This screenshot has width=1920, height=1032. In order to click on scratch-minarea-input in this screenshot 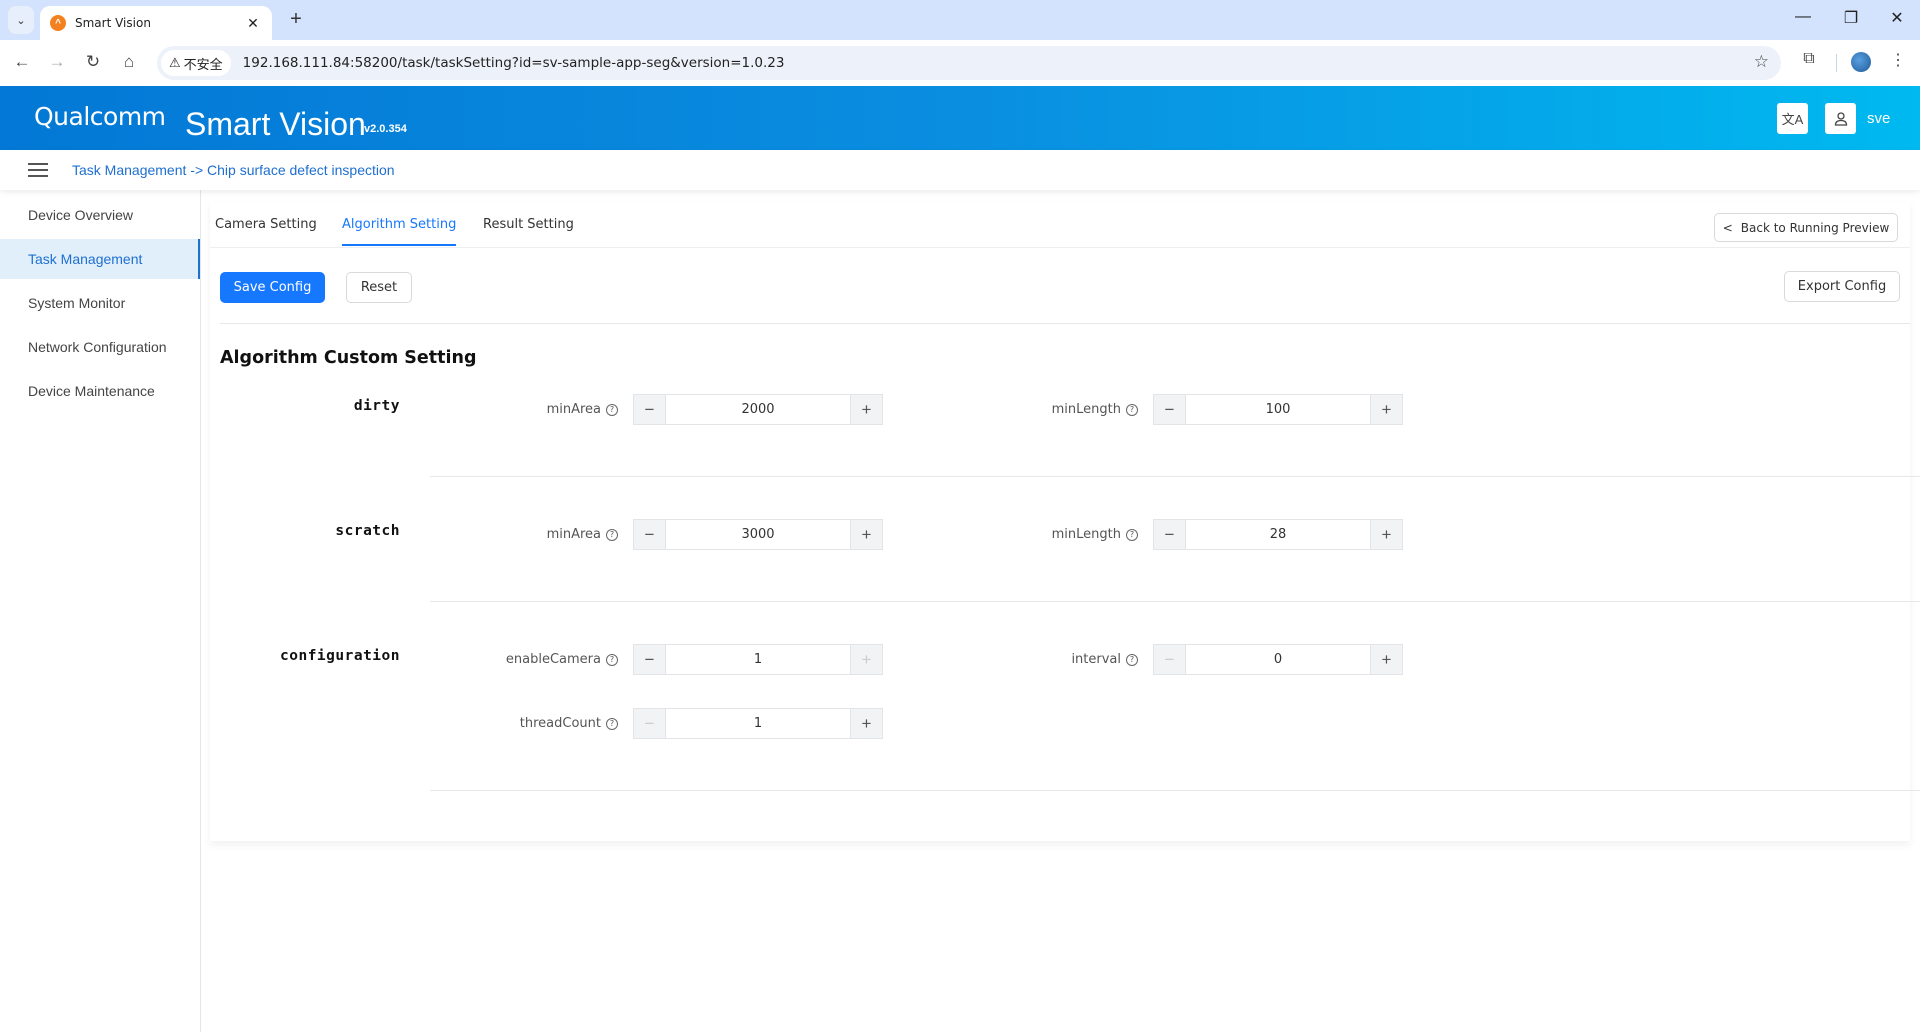, I will do `click(758, 534)`.